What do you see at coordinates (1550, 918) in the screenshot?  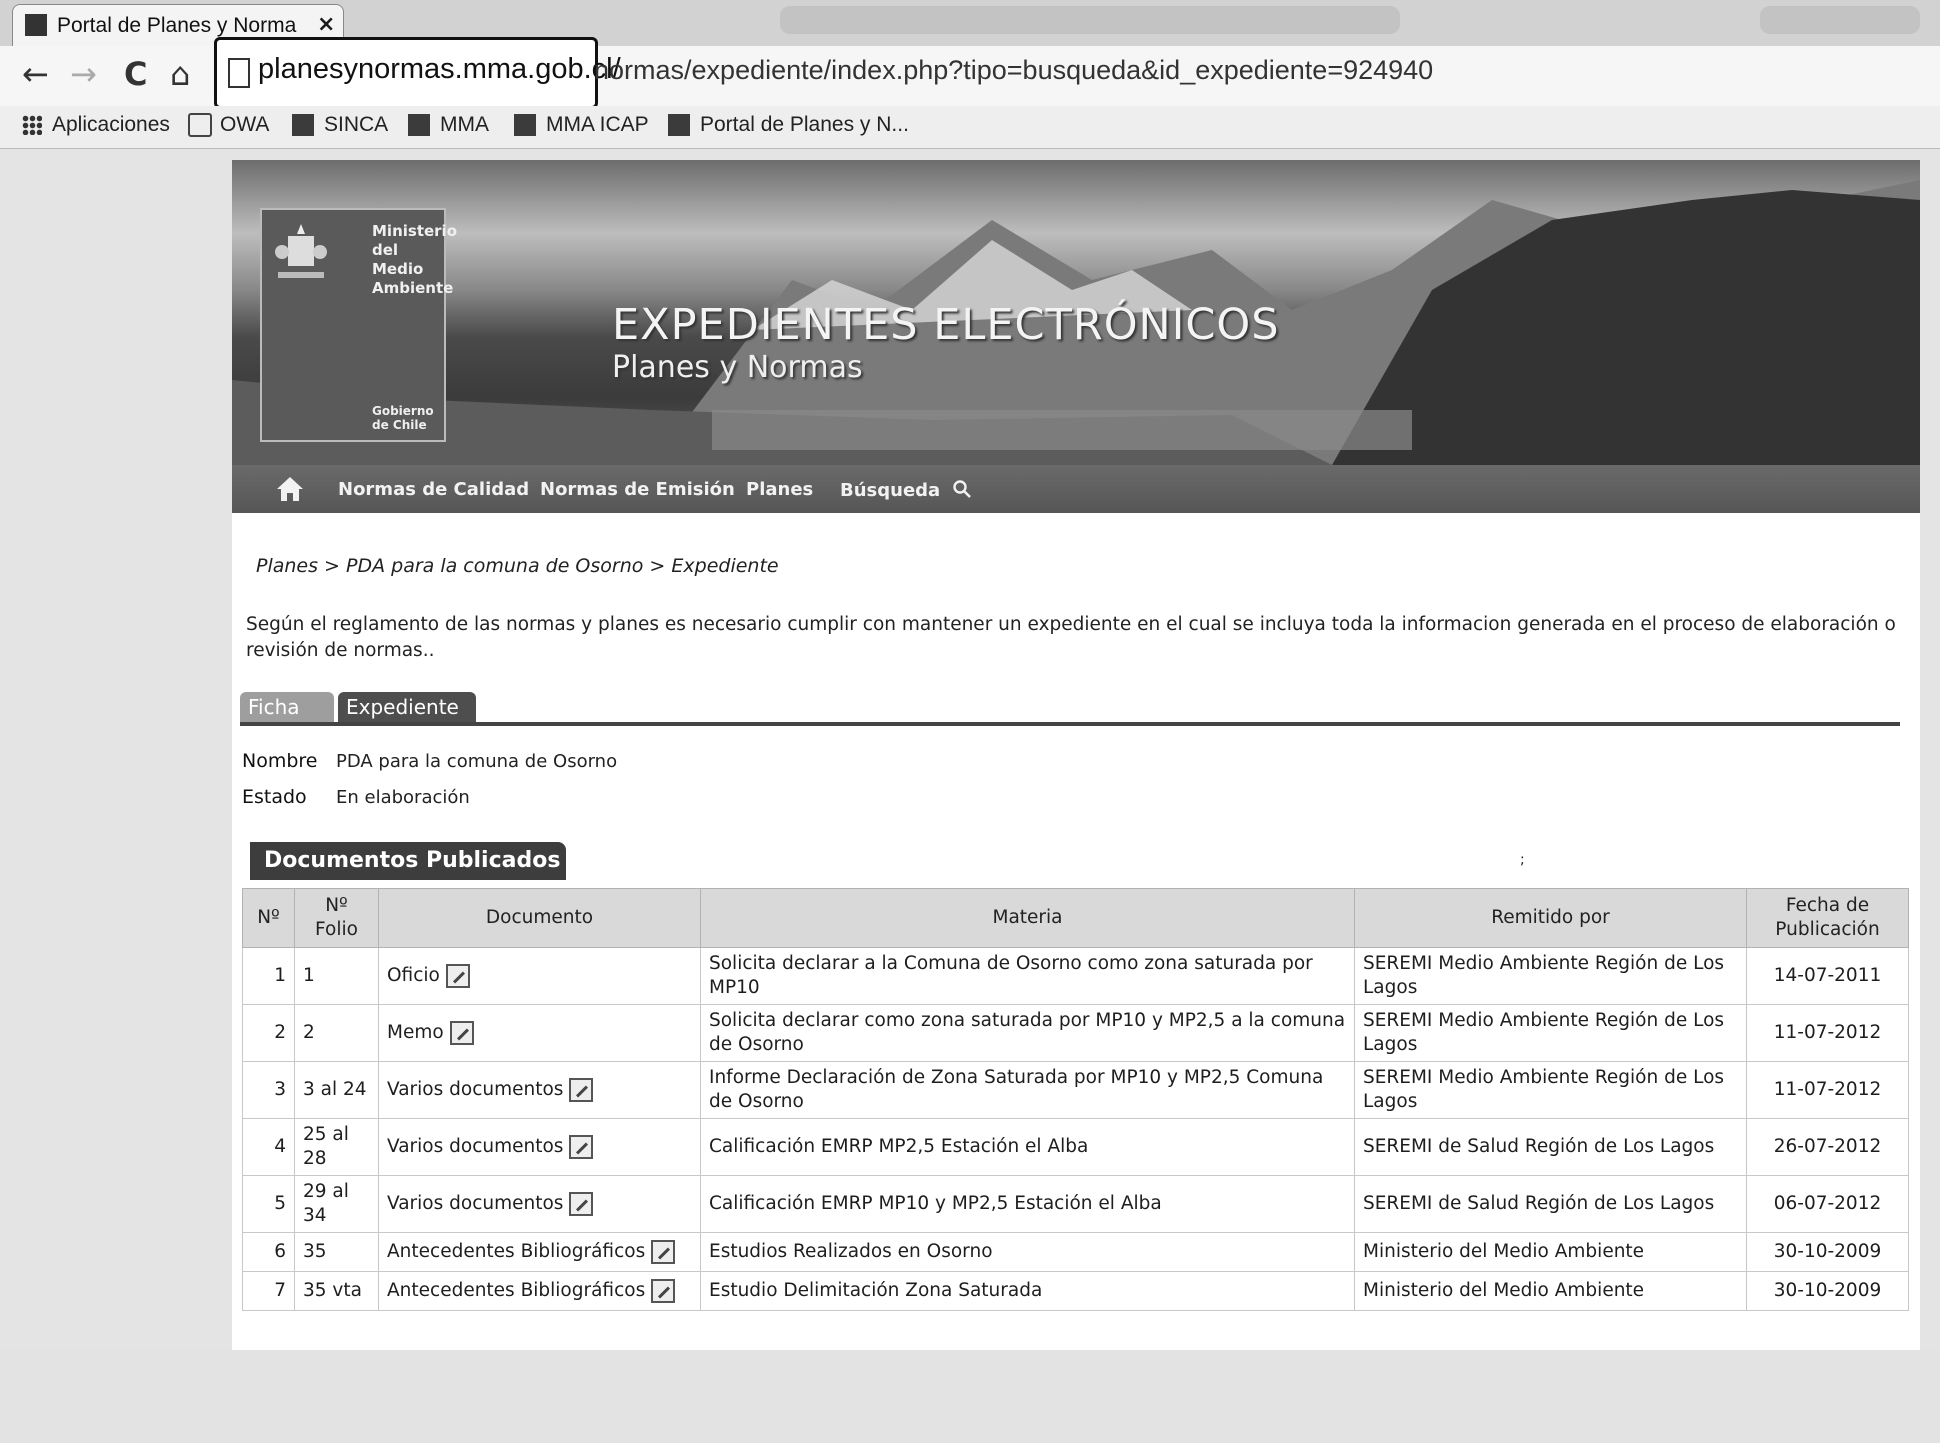 I see `col-header-remitido: Remitido por` at bounding box center [1550, 918].